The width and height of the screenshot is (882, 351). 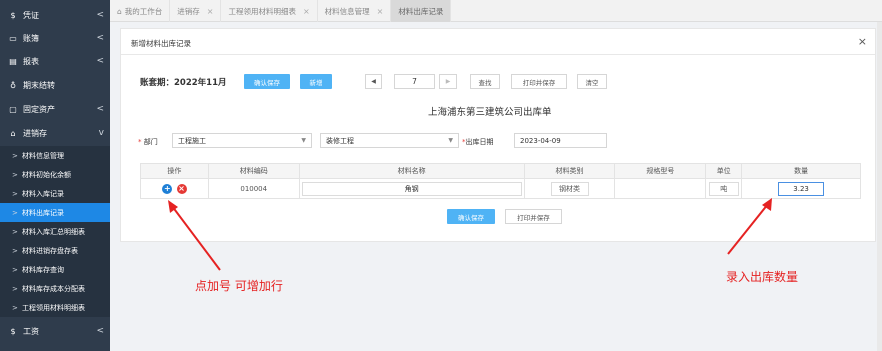 I want to click on dialog-title: 新增材料出库记录, so click(x=161, y=43).